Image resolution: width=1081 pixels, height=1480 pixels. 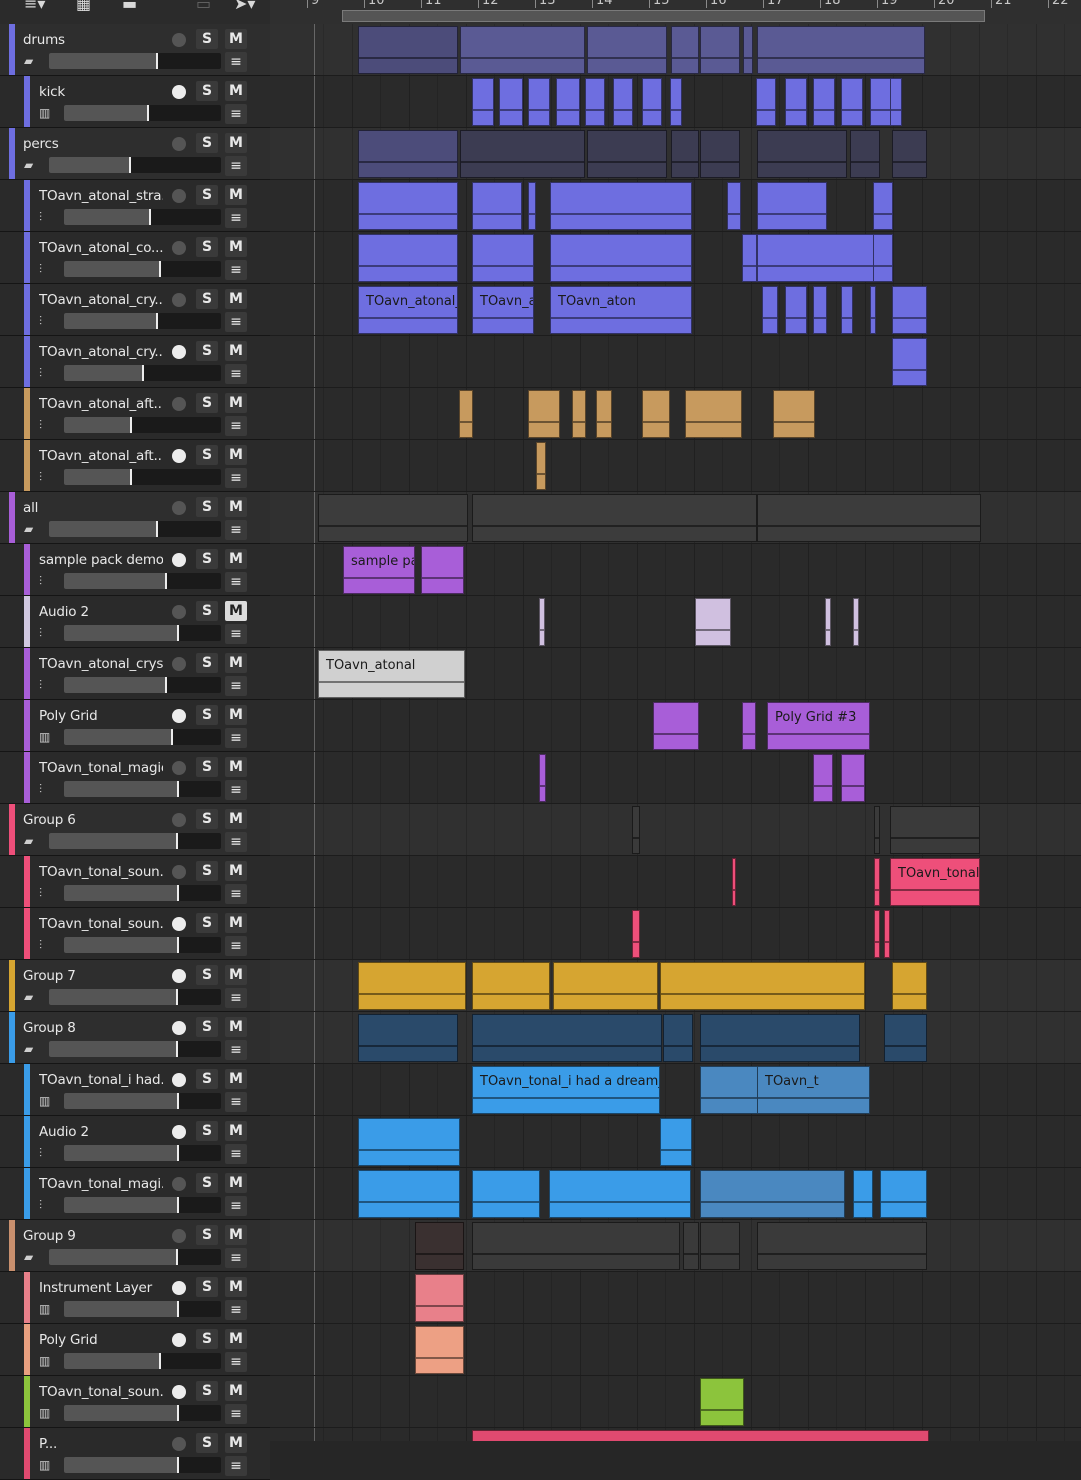 I want to click on track-header: Poly Grid S M ▥ ≡, so click(x=135, y=1350).